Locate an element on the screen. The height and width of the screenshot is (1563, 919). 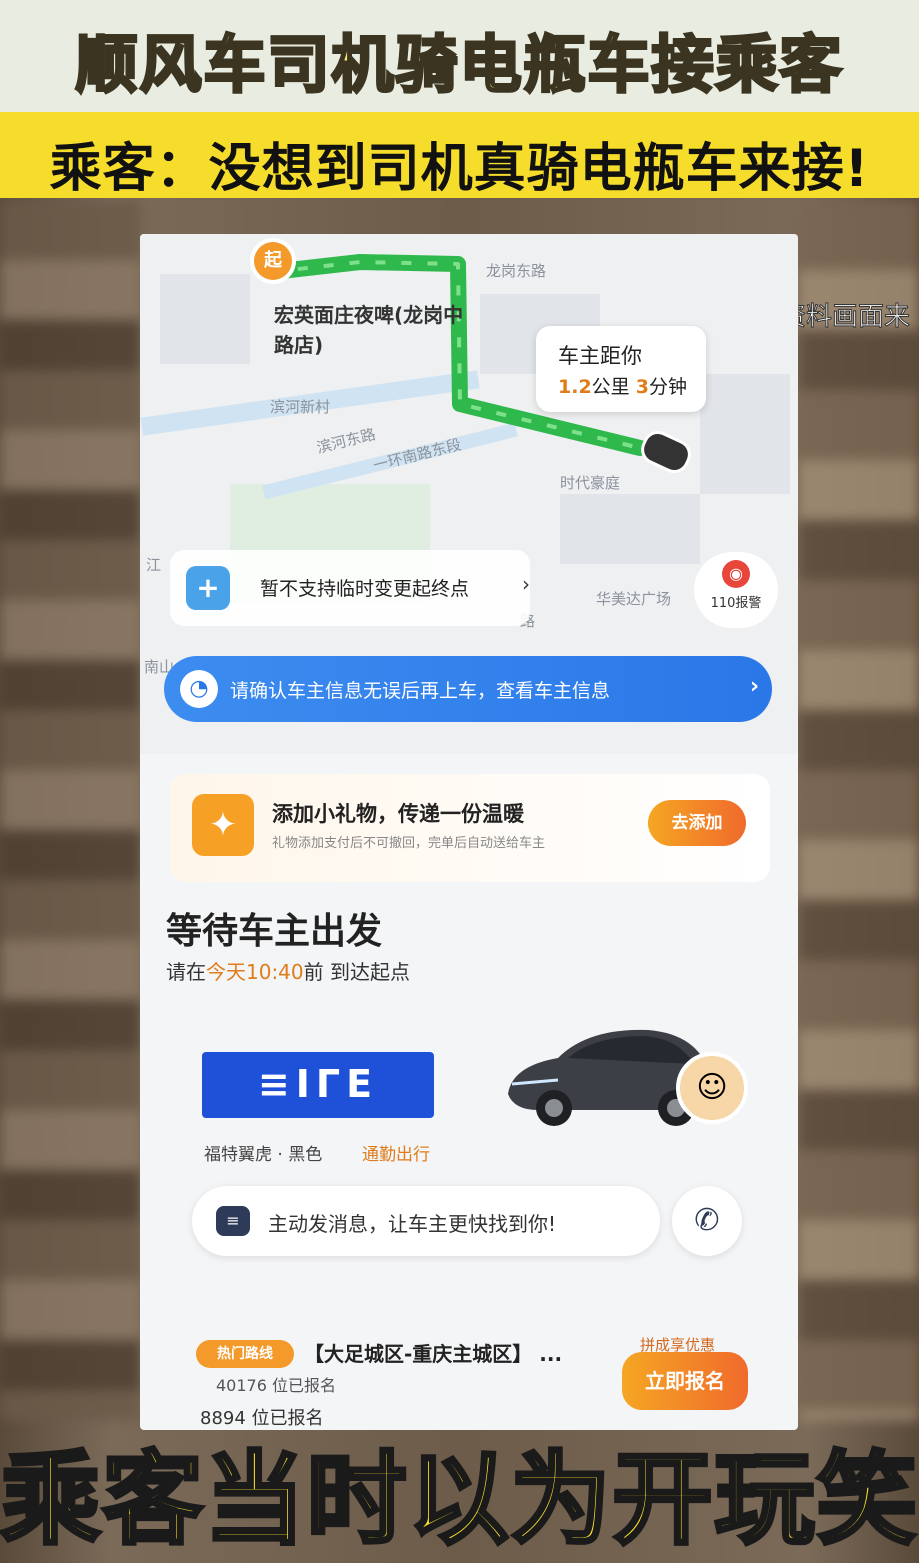
driver-distance-title: 车主距你 is located at coordinates (600, 356).